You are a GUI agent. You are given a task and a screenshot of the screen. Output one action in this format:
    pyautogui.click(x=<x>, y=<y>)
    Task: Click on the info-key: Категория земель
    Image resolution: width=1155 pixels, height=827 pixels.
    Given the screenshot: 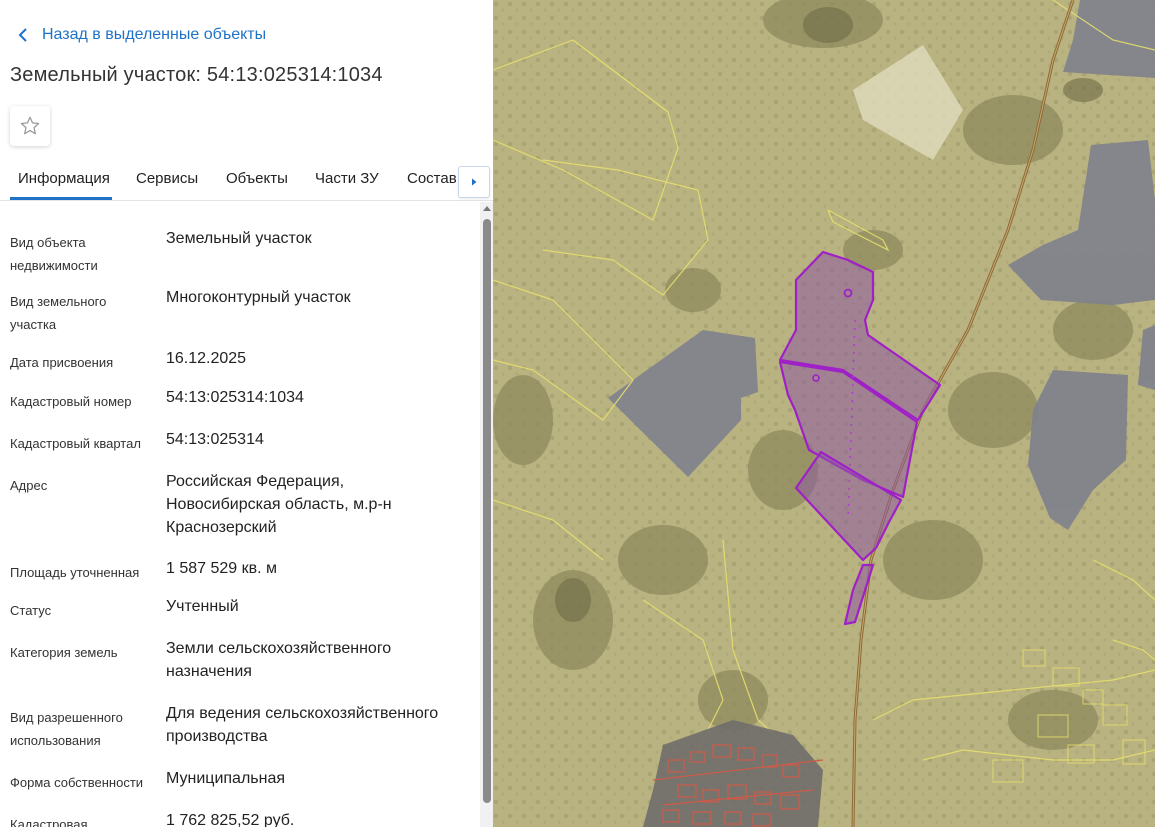 What is the action you would take?
    pyautogui.click(x=64, y=652)
    